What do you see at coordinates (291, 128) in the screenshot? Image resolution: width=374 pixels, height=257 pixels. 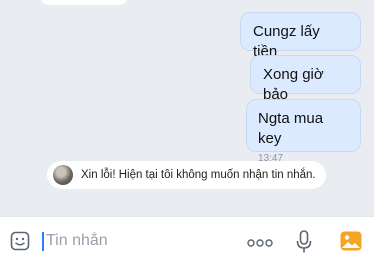 I see `message-text: Ngta mua key` at bounding box center [291, 128].